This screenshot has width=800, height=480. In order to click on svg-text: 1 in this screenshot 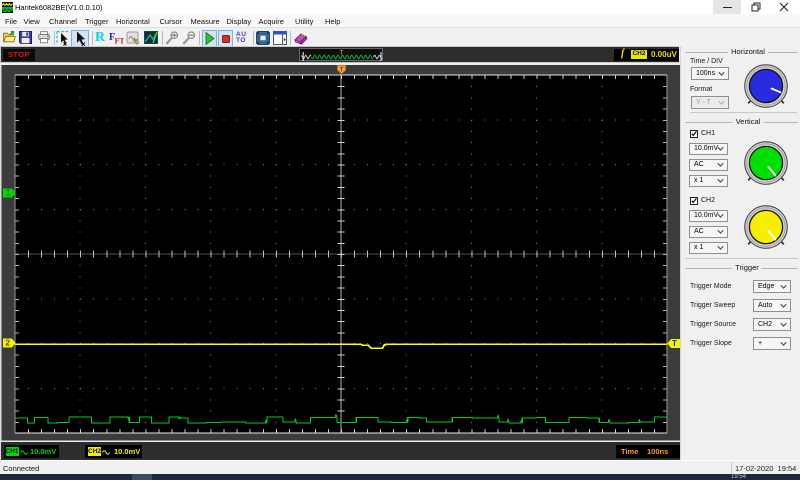, I will do `click(8, 193)`.